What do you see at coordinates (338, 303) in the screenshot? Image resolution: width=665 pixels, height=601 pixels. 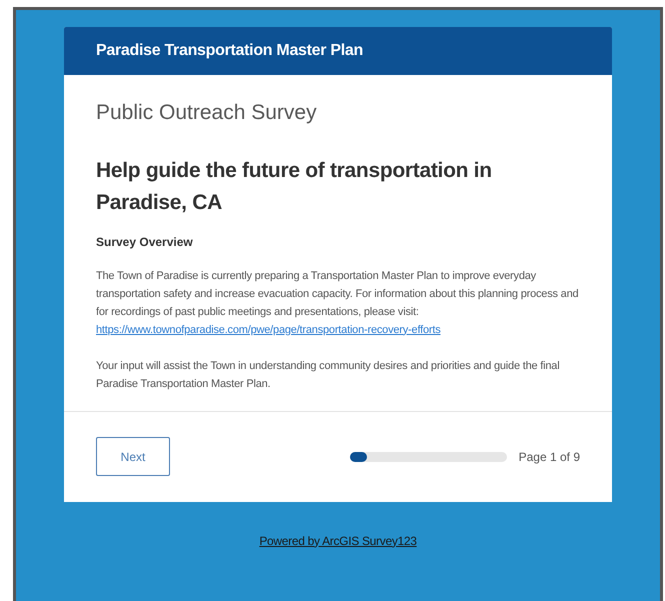 I see `intro-paragraph: The Town of Paradise is currently preparing a Transportation Master Plan to improve everyday transportation safety and increase evacuation capacity. For information about this planning process and for recordings of past public meetings and presentations, please visit: https://www.townofparadise.com/pwe/page/transportation-recovery-efforts` at bounding box center [338, 303].